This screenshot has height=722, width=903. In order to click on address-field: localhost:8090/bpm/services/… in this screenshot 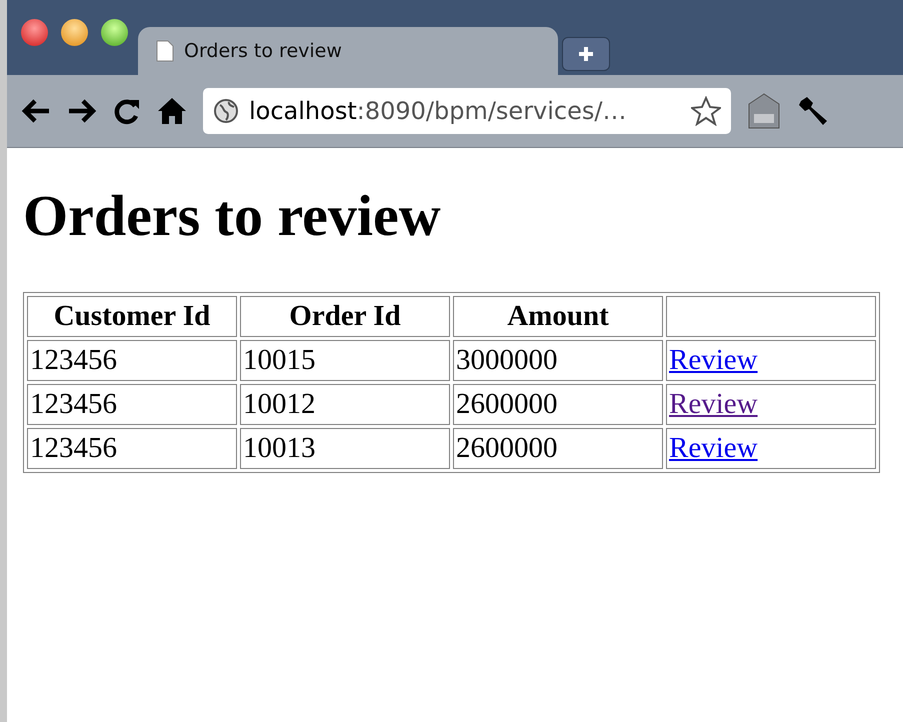, I will do `click(467, 111)`.